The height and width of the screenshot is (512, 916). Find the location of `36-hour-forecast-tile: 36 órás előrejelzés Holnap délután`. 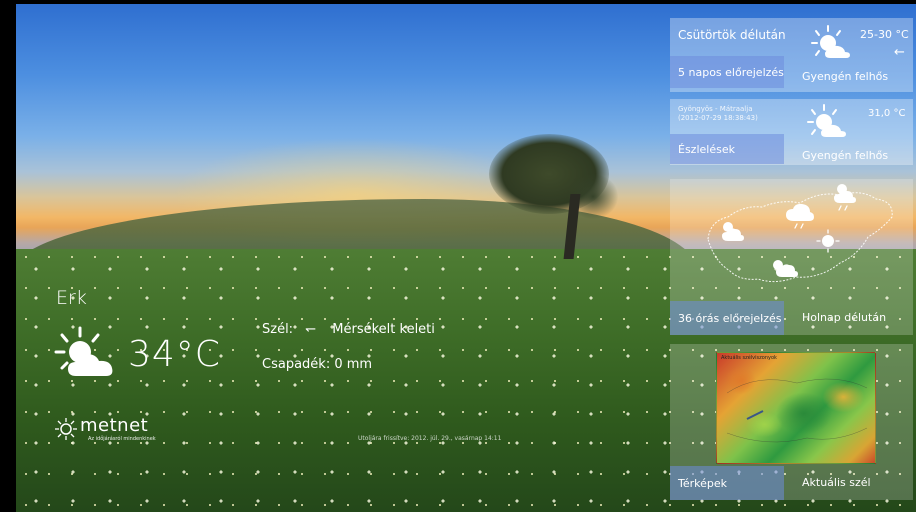

36-hour-forecast-tile: 36 órás előrejelzés Holnap délután is located at coordinates (791, 257).